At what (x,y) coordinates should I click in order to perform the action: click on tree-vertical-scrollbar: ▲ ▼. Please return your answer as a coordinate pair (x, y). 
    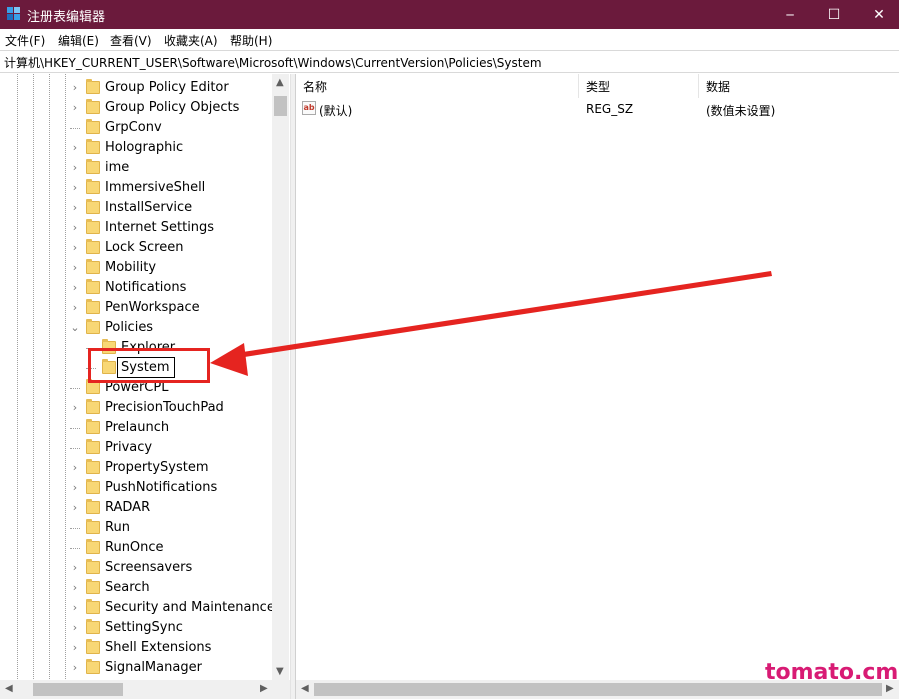
    Looking at the image, I should click on (280, 377).